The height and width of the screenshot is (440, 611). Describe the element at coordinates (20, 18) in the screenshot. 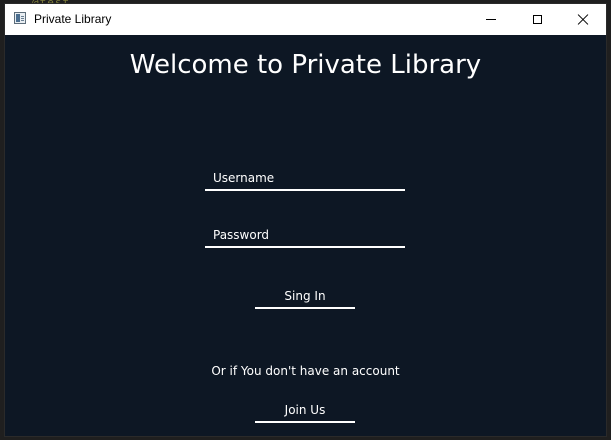

I see `app-window-icon` at that location.